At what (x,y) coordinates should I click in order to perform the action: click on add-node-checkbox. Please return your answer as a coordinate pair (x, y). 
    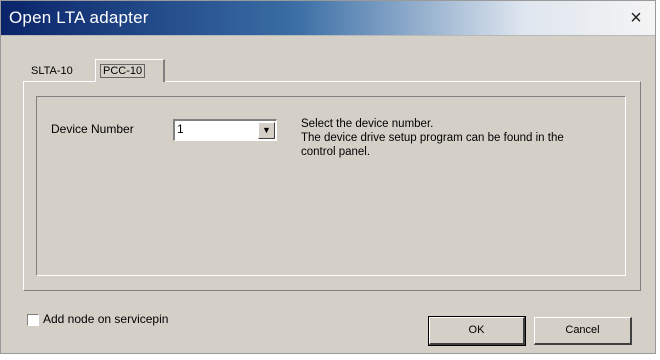
    Looking at the image, I should click on (33, 320).